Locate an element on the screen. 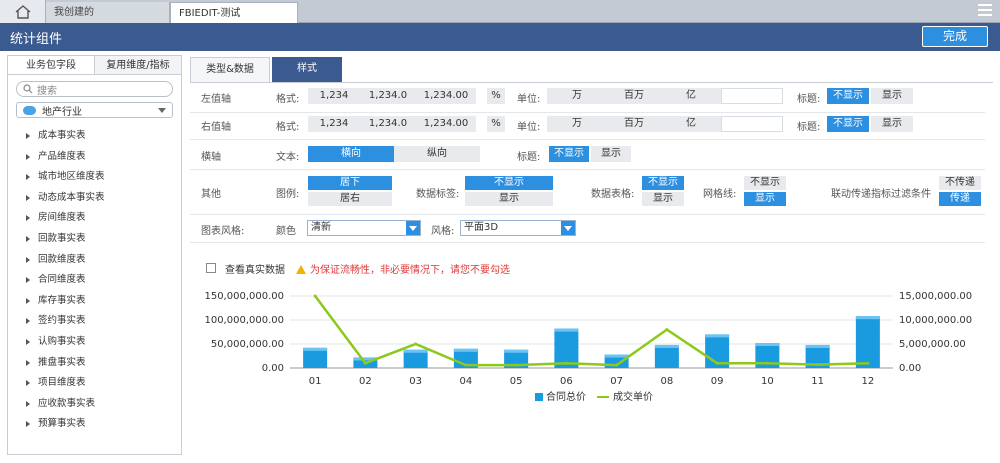 Image resolution: width=1000 pixels, height=463 pixels. tree-item: 回款维度表 is located at coordinates (94, 260).